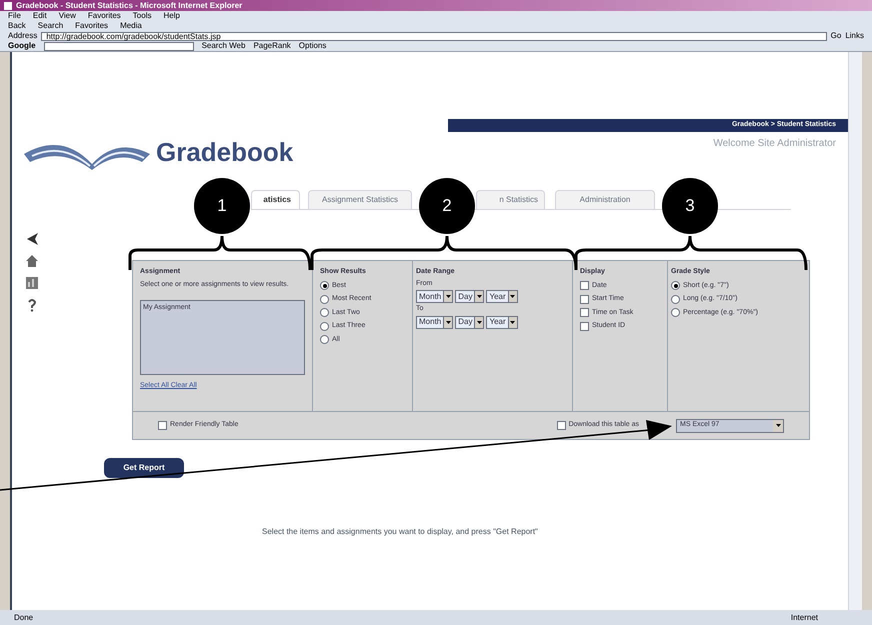 This screenshot has height=625, width=872. Describe the element at coordinates (775, 143) in the screenshot. I see `welcome-text: Welcome Site Administrator` at that location.